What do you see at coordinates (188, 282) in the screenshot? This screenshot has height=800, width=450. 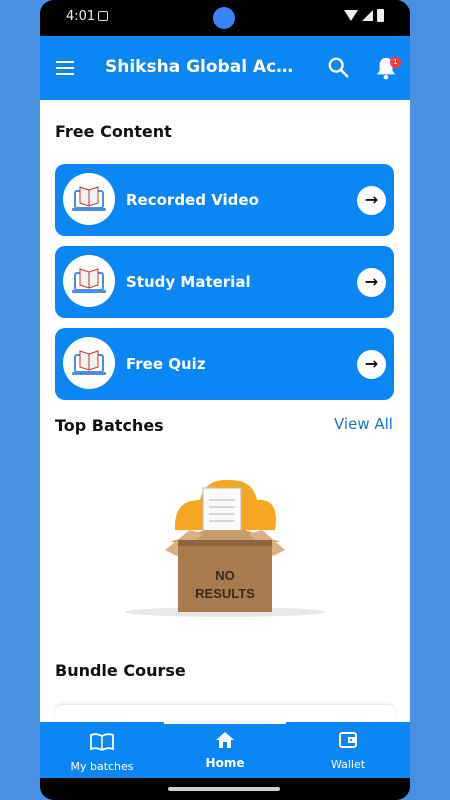 I see `card-label: Study Material` at bounding box center [188, 282].